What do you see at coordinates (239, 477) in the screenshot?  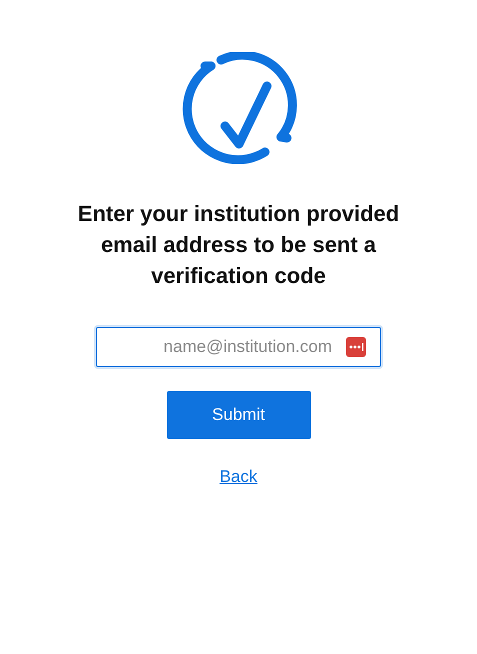 I see `back-link: Back` at bounding box center [239, 477].